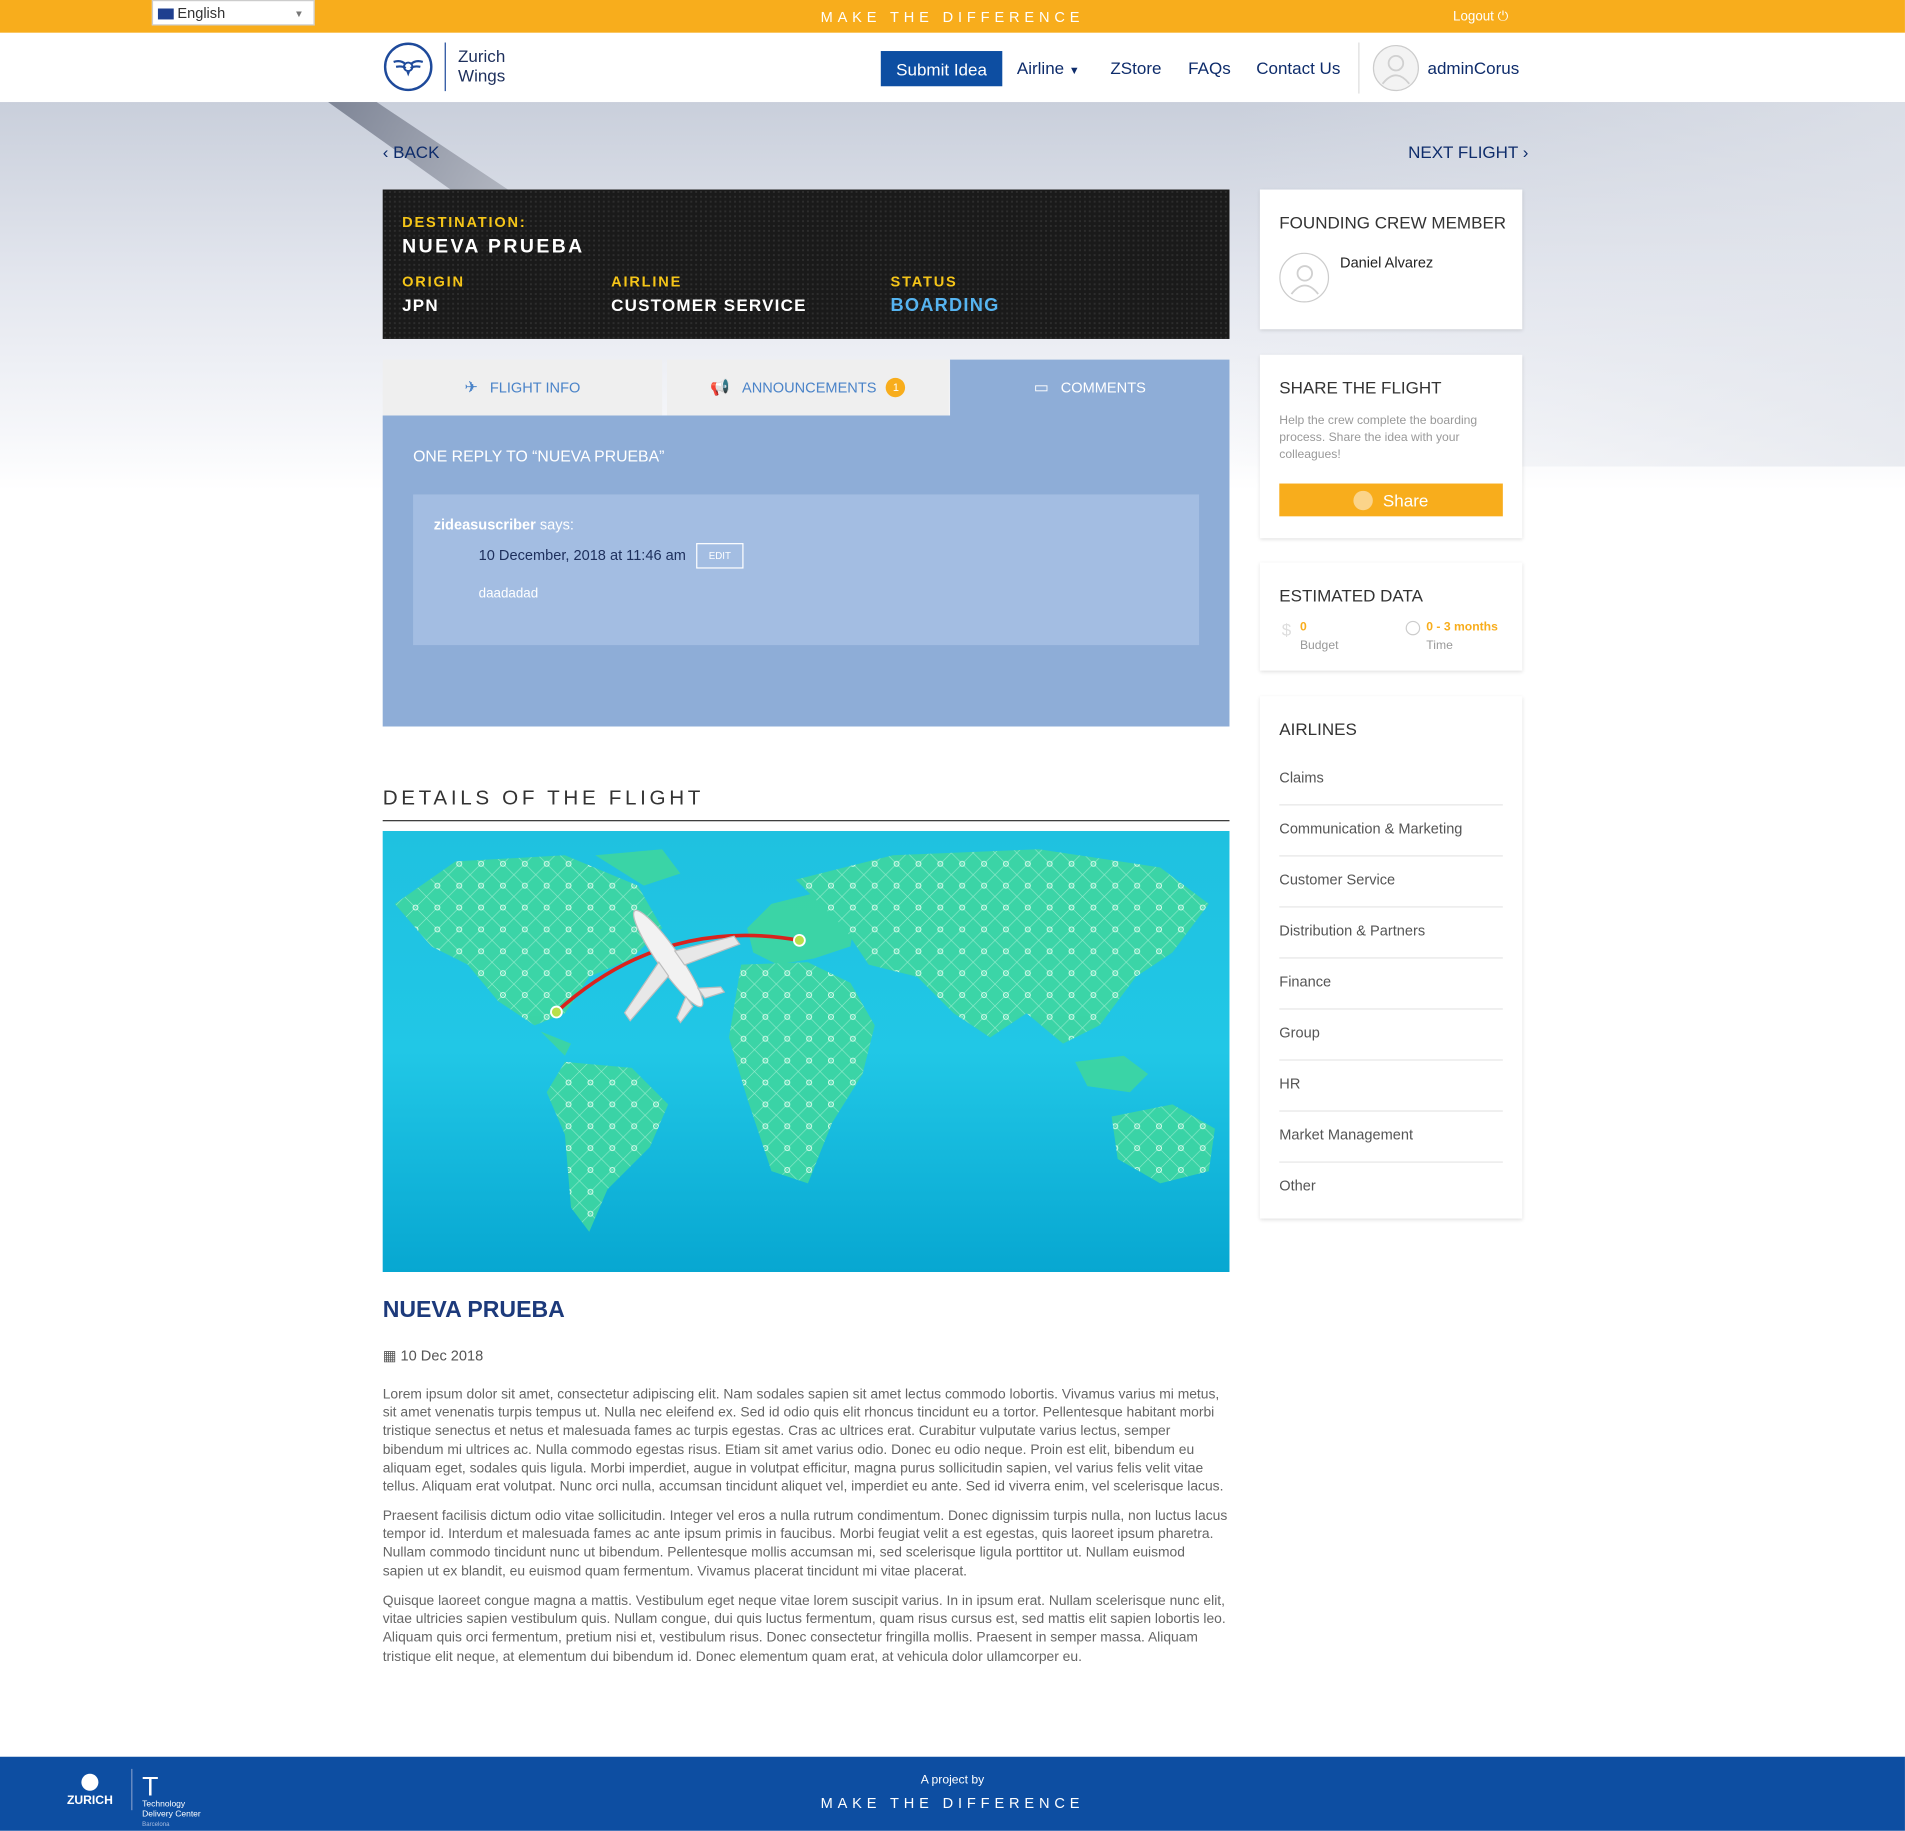  I want to click on announcements-count-badge: 1, so click(896, 387).